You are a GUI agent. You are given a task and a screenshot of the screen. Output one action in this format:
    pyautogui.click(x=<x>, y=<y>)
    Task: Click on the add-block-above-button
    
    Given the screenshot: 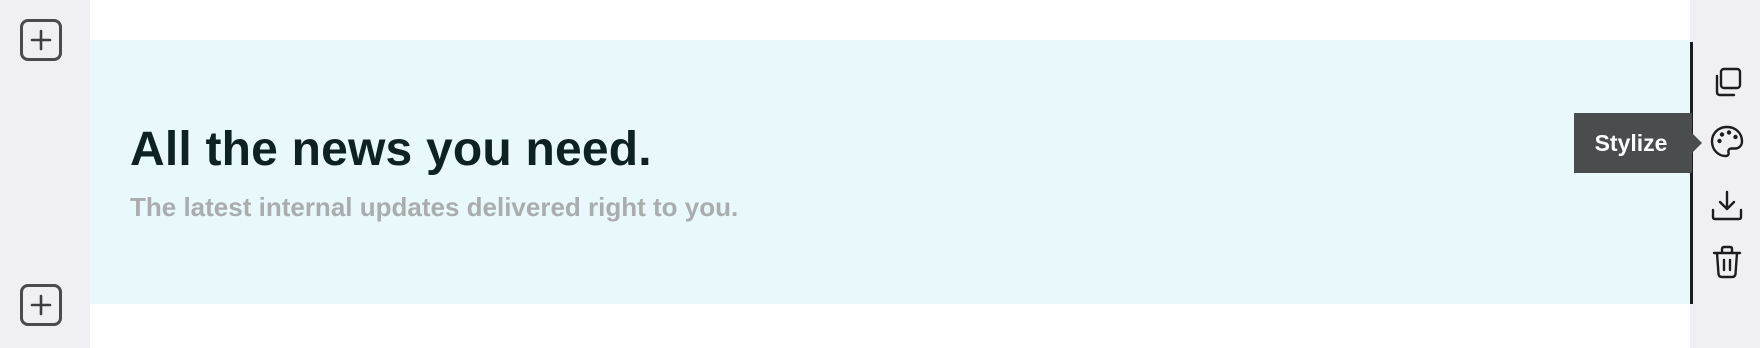 What is the action you would take?
    pyautogui.click(x=41, y=40)
    